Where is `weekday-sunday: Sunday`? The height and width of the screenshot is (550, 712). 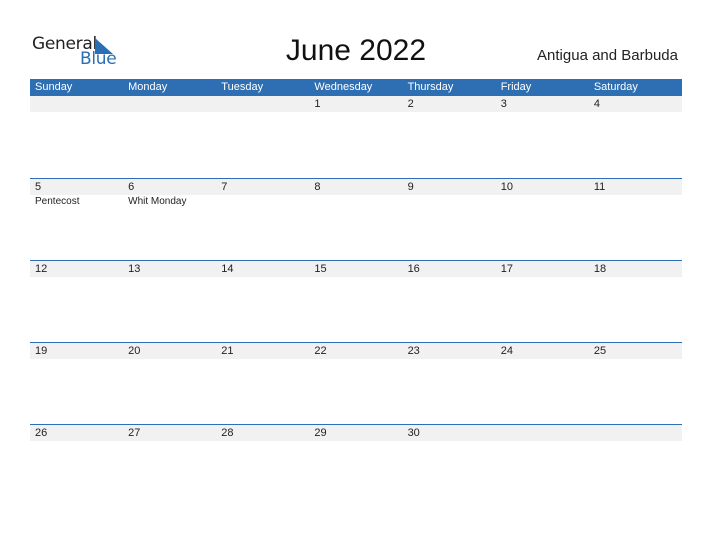
weekday-sunday: Sunday is located at coordinates (54, 87).